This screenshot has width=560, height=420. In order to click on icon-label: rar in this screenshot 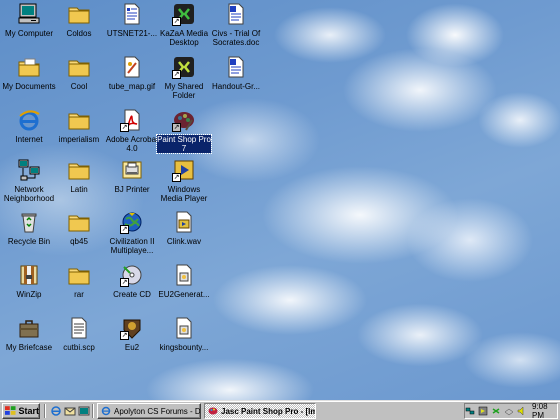, I will do `click(79, 294)`.